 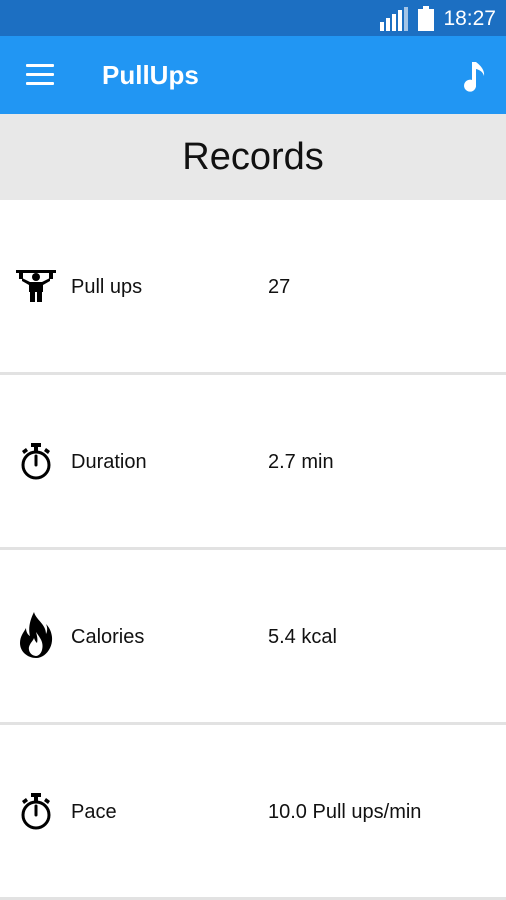 I want to click on records-header: Records, so click(x=253, y=157).